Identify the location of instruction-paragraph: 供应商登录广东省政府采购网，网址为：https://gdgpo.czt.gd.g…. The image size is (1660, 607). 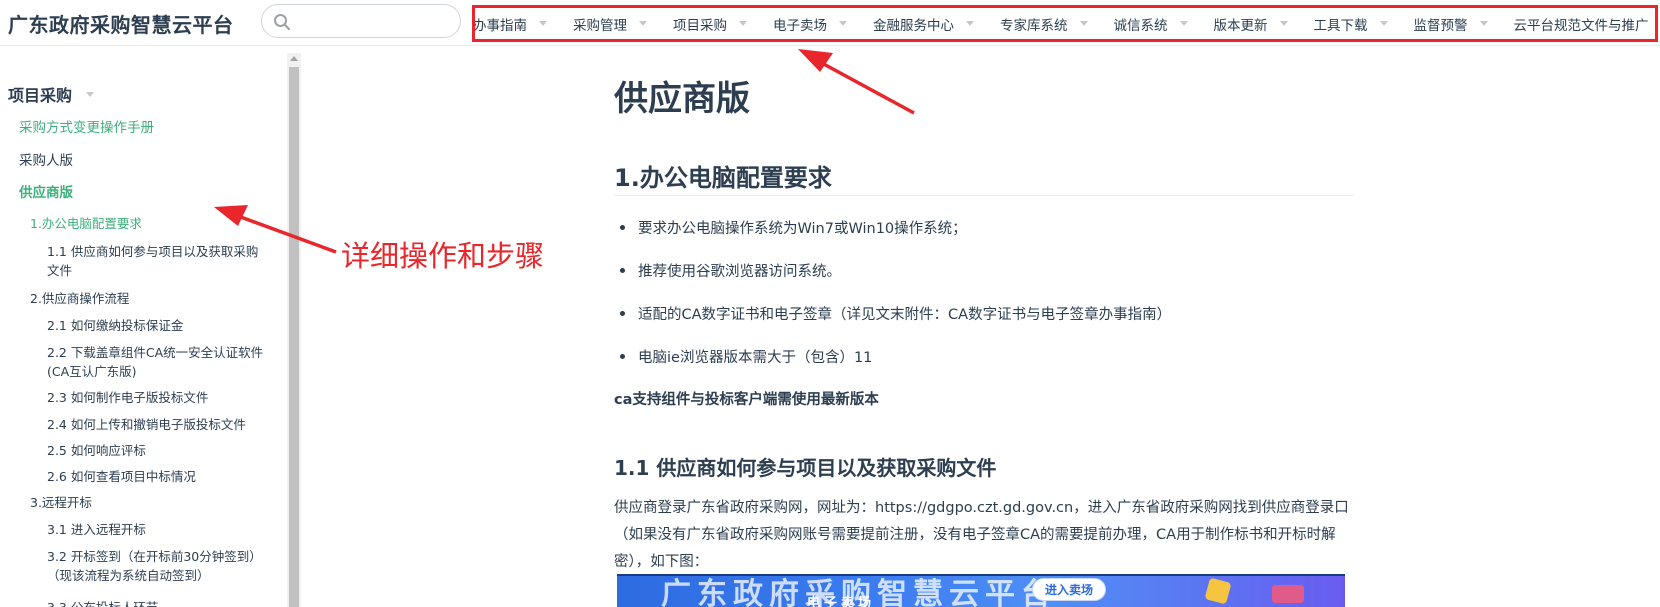
(981, 535).